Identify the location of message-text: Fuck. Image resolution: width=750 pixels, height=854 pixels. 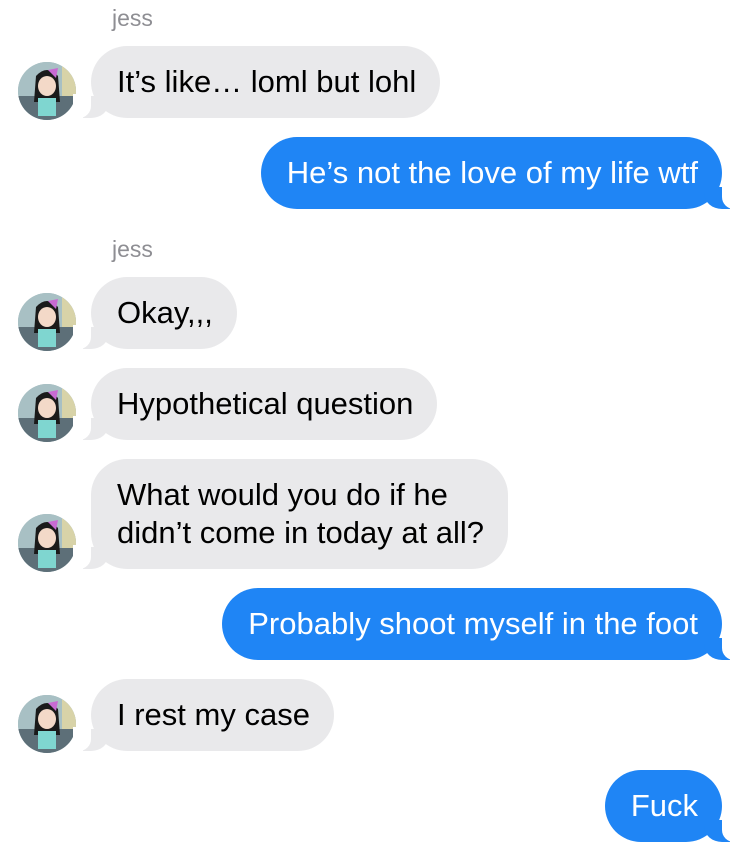
(664, 805).